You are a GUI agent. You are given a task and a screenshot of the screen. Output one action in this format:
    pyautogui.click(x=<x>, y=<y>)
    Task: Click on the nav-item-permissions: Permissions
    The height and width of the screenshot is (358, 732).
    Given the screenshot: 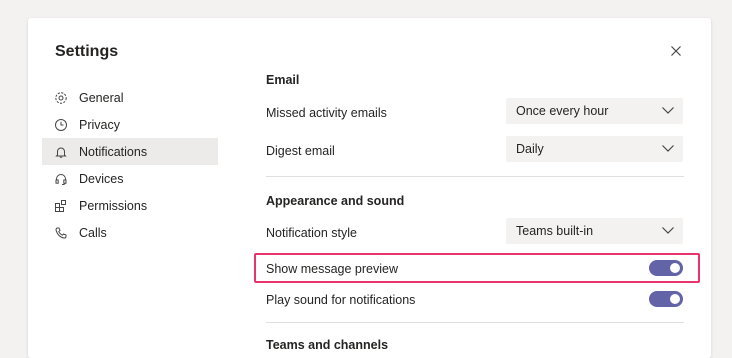 What is the action you would take?
    pyautogui.click(x=130, y=205)
    